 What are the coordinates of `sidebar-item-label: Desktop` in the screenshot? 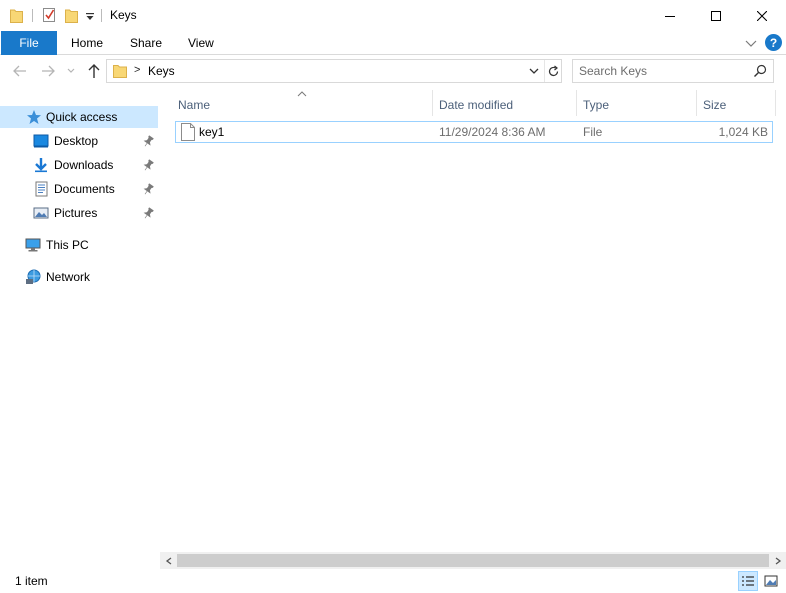 It's located at (76, 141).